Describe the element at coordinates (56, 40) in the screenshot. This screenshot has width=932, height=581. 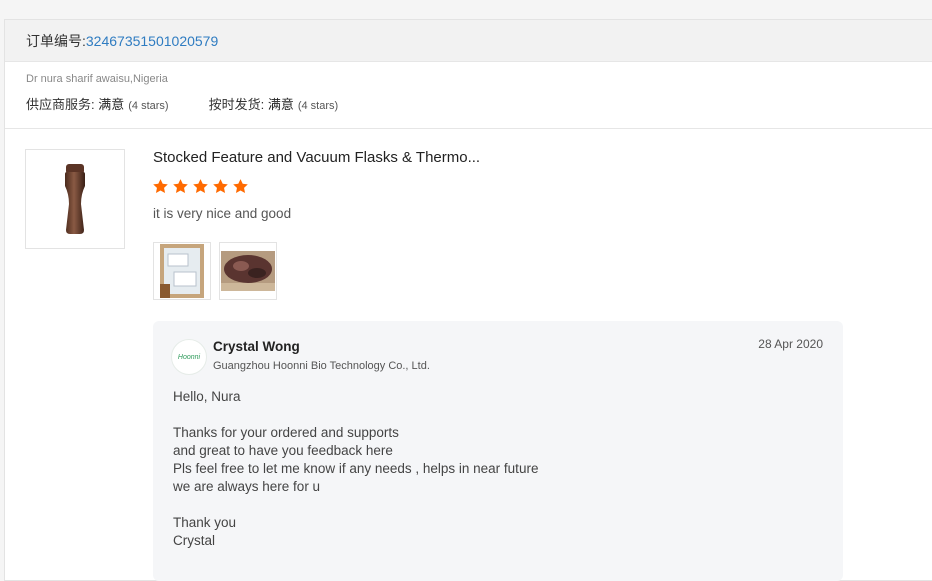
I see `order-number-label: 订单编号:` at that location.